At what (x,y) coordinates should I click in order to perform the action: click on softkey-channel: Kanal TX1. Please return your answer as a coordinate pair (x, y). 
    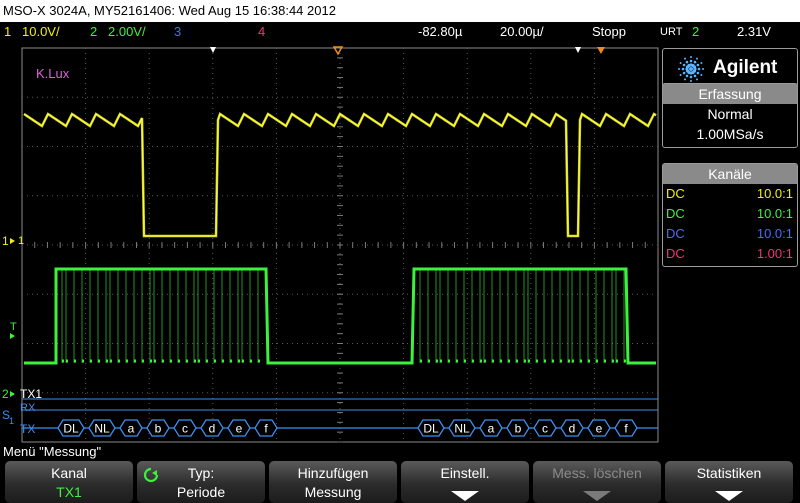
    Looking at the image, I should click on (69, 482).